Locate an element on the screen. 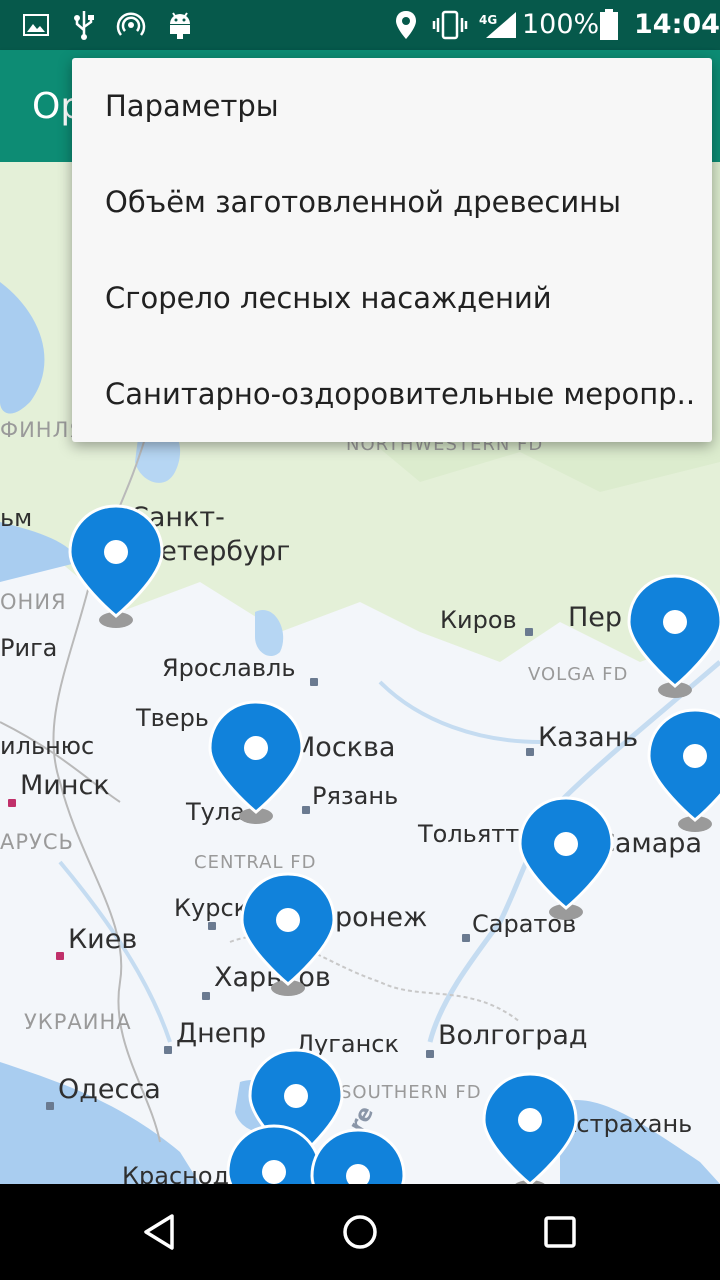 The image size is (720, 1280). city-label: Волгоград is located at coordinates (513, 1035).